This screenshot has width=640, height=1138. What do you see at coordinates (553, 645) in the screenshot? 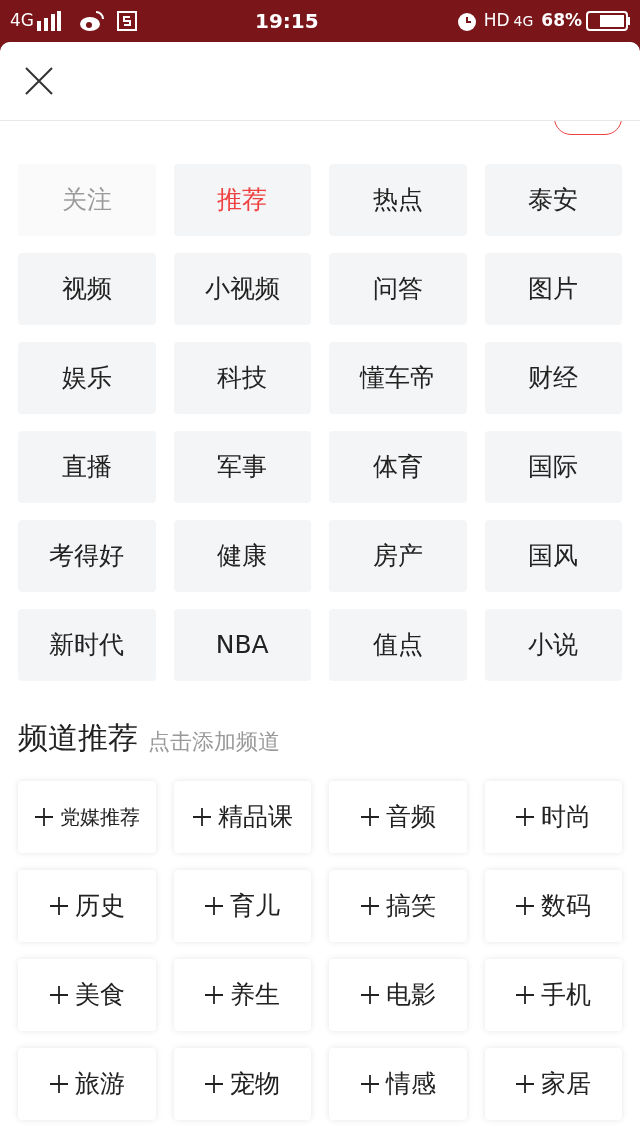
I see `channel-tile: 小说` at bounding box center [553, 645].